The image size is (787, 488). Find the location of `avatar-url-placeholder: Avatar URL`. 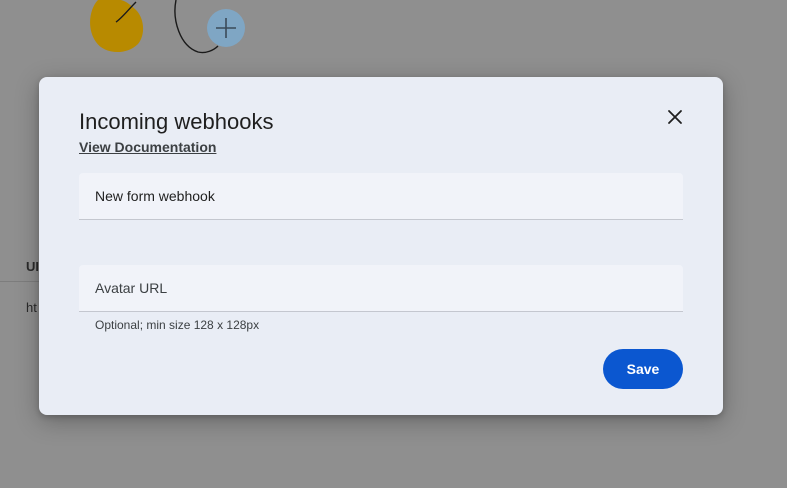

avatar-url-placeholder: Avatar URL is located at coordinates (131, 288).